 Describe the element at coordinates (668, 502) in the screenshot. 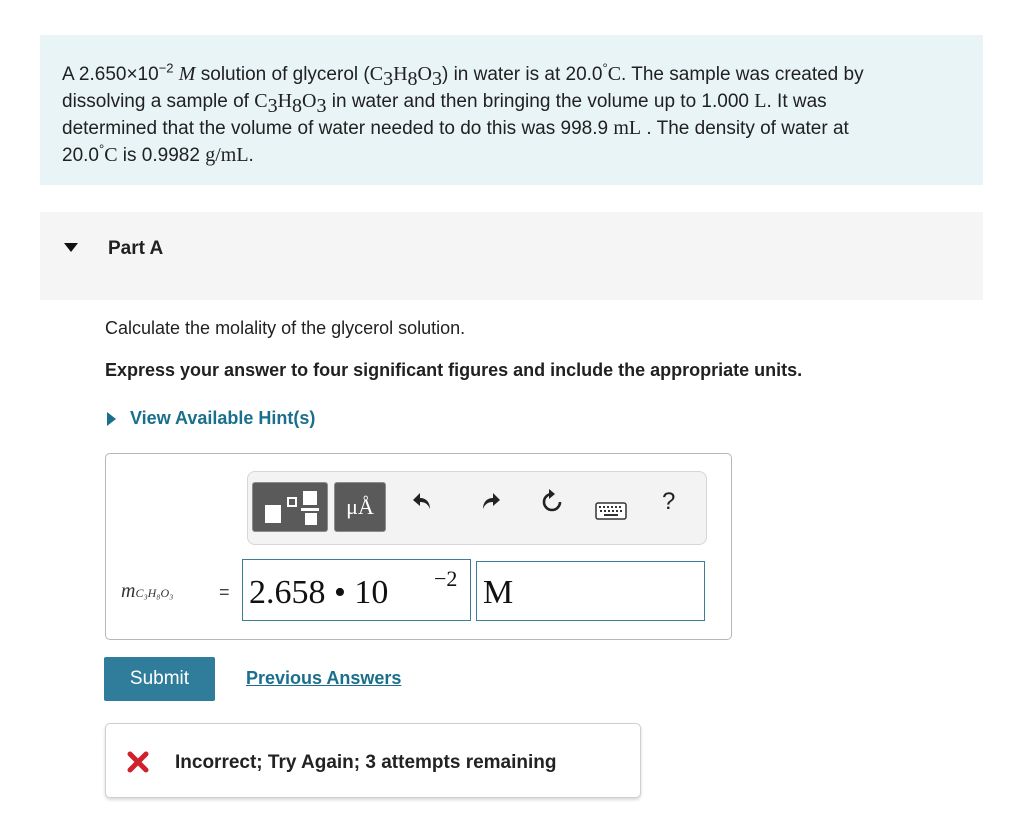

I see `help-icon: ?` at that location.